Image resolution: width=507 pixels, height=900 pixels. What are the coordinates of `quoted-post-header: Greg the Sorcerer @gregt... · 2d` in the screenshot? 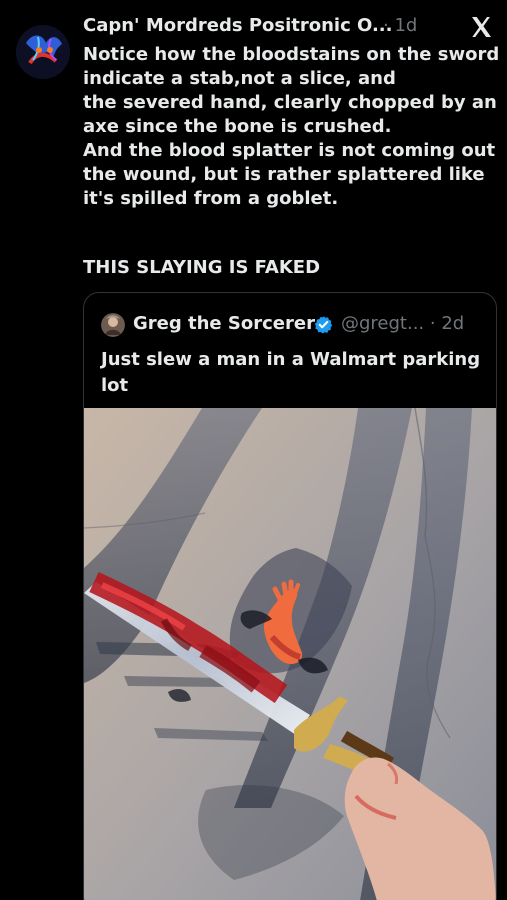 It's located at (291, 325).